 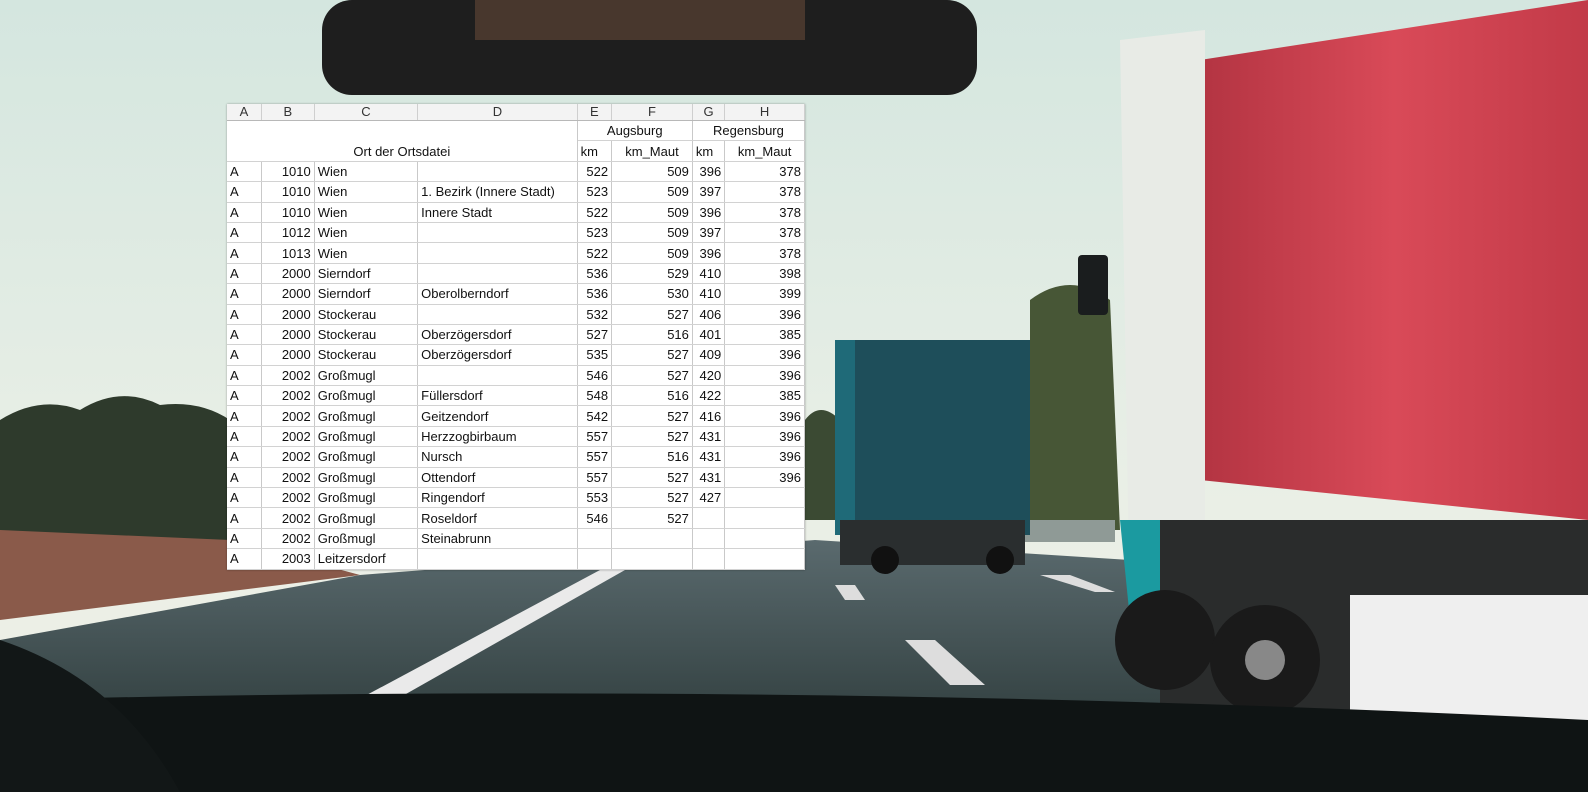 I want to click on cell-augsburg-km: 523, so click(x=595, y=233).